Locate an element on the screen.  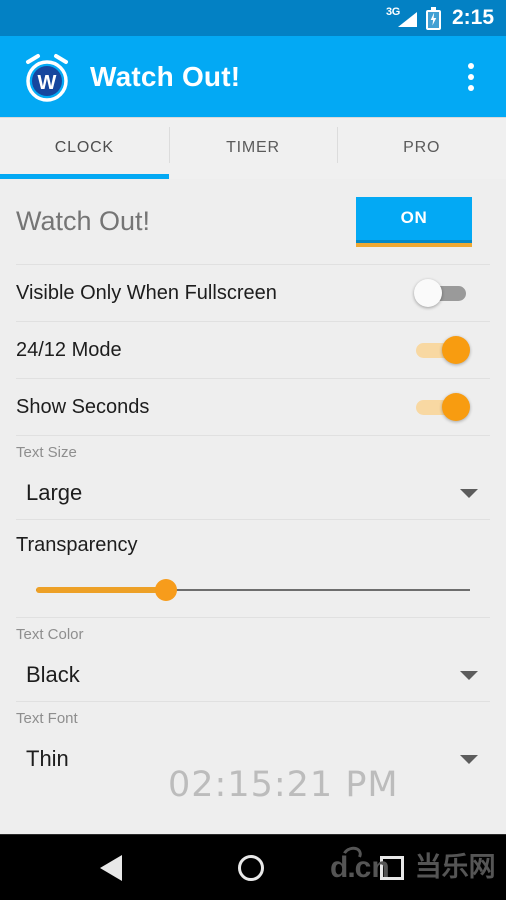
tab-bar: CLOCK TIMER PRO is located at coordinates (253, 148).